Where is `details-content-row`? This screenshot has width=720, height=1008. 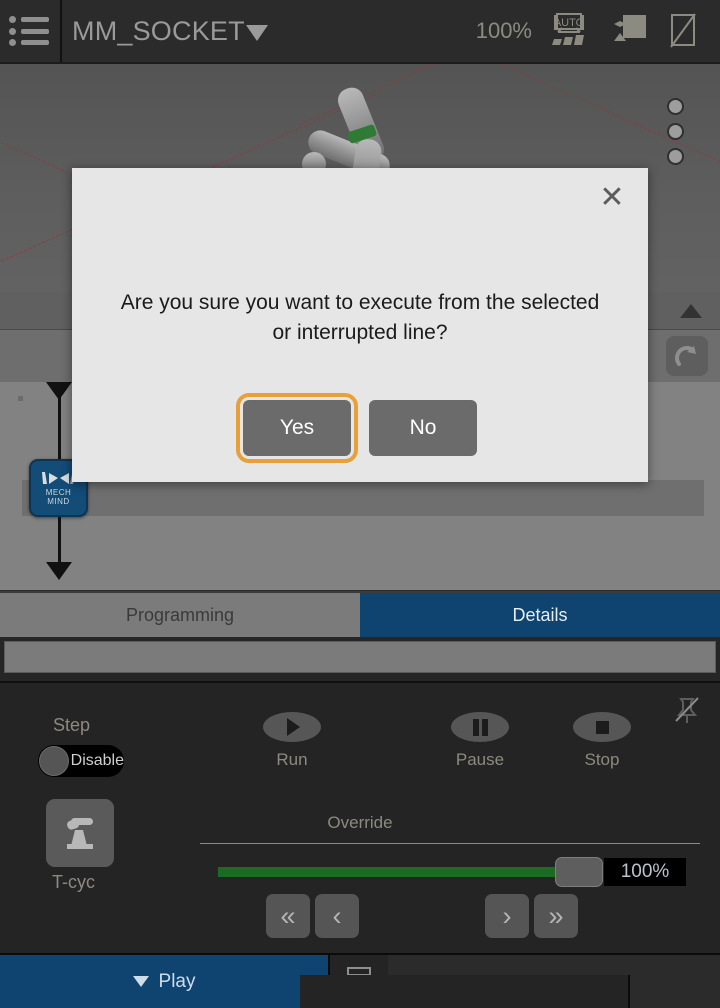
details-content-row is located at coordinates (360, 657).